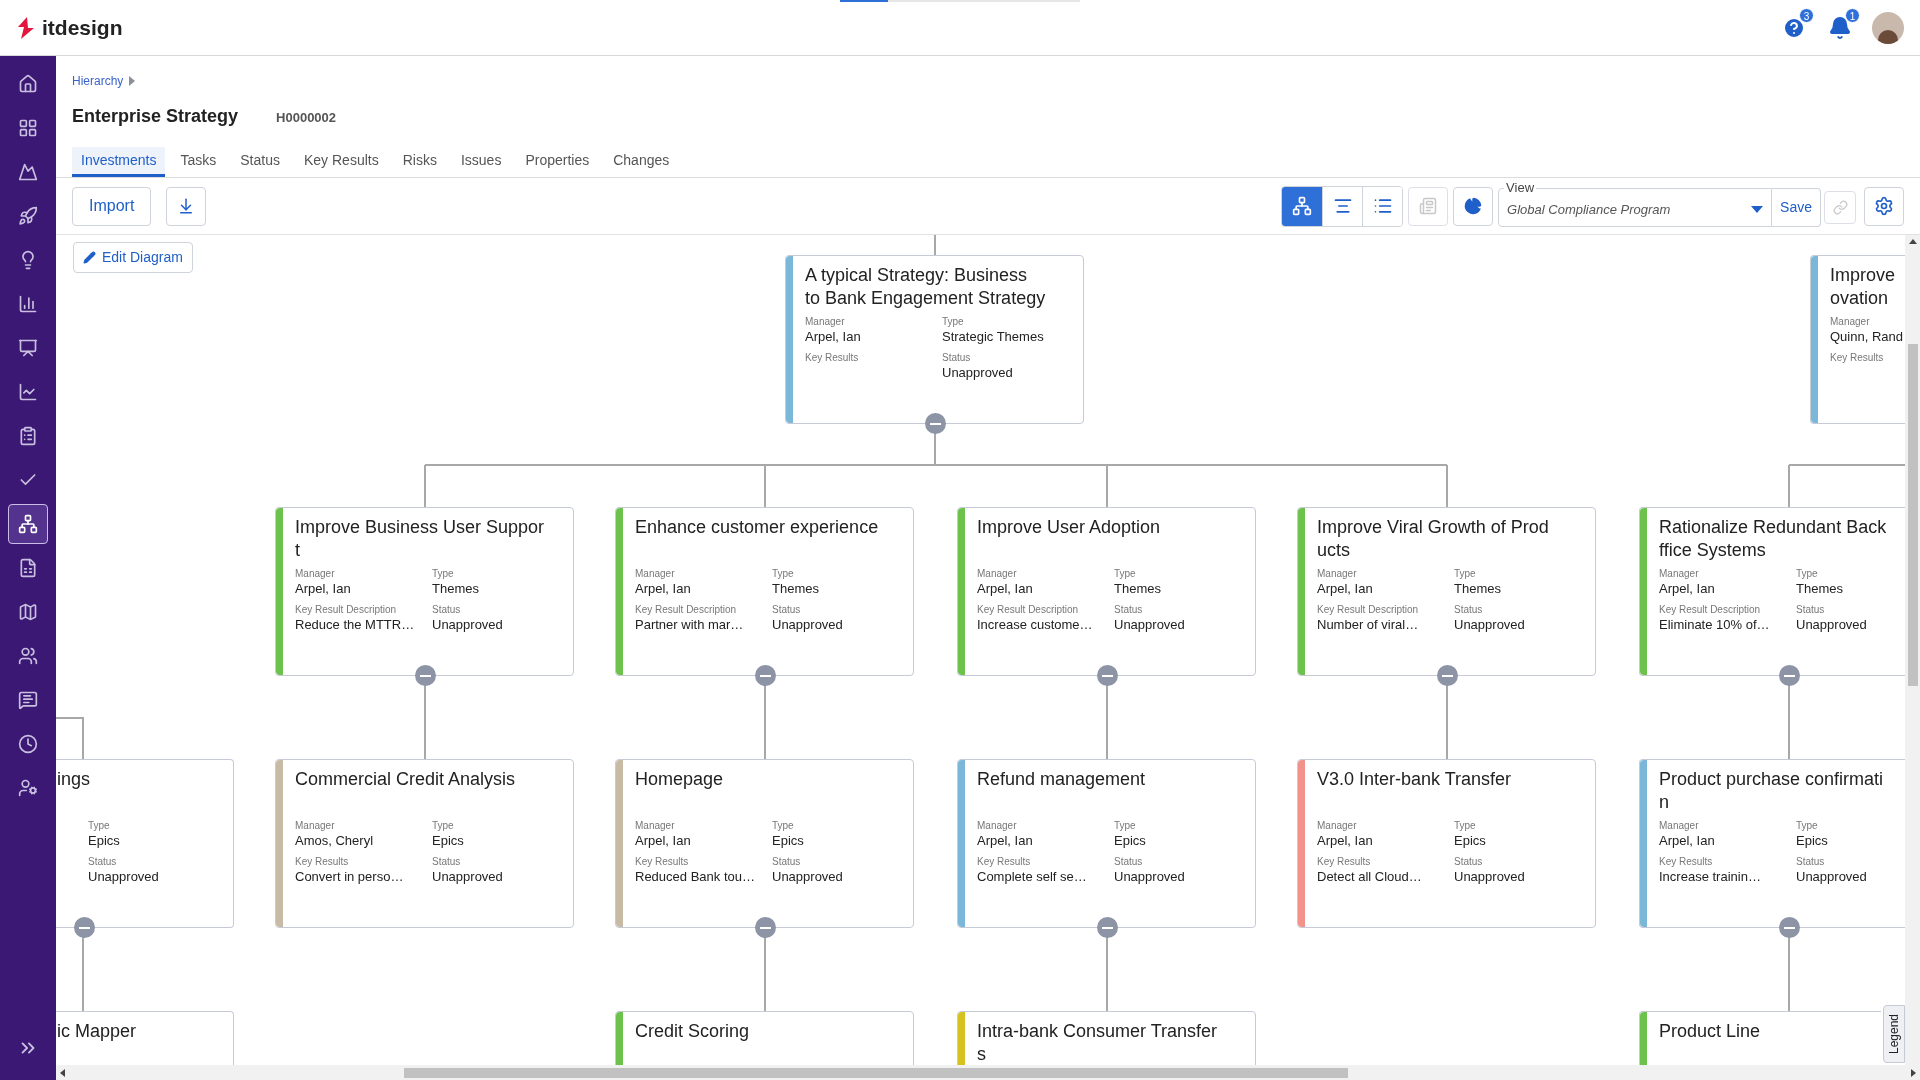  Describe the element at coordinates (1106, 843) in the screenshot. I see `node-card: Refund management Manager Arpel, Ian Type Epics Key Results Complete self se… Status Unapproved` at that location.